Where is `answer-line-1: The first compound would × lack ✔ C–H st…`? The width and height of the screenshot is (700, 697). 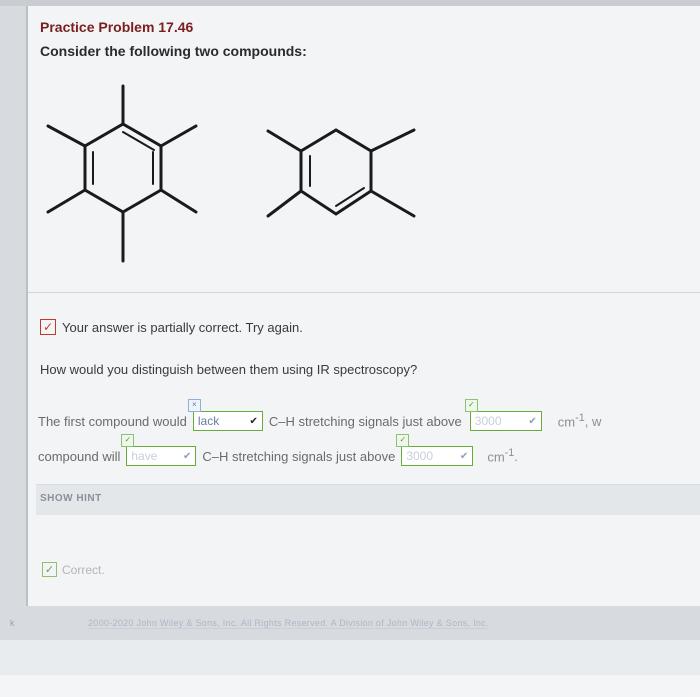
answer-line-1: The first compound would × lack ✔ C–H st… is located at coordinates (320, 415).